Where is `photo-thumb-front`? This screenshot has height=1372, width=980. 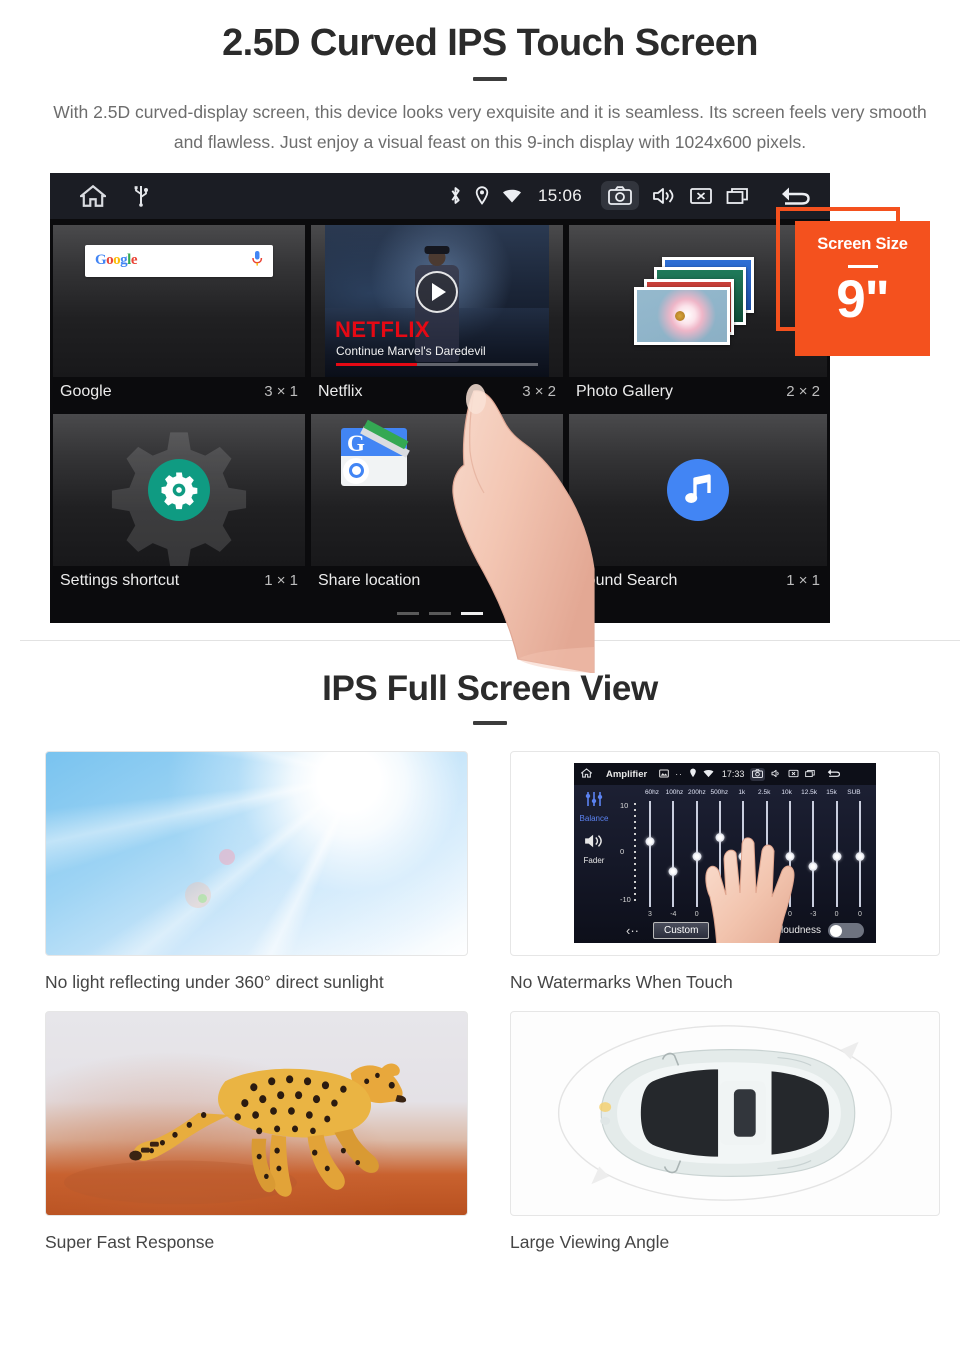 photo-thumb-front is located at coordinates (682, 315).